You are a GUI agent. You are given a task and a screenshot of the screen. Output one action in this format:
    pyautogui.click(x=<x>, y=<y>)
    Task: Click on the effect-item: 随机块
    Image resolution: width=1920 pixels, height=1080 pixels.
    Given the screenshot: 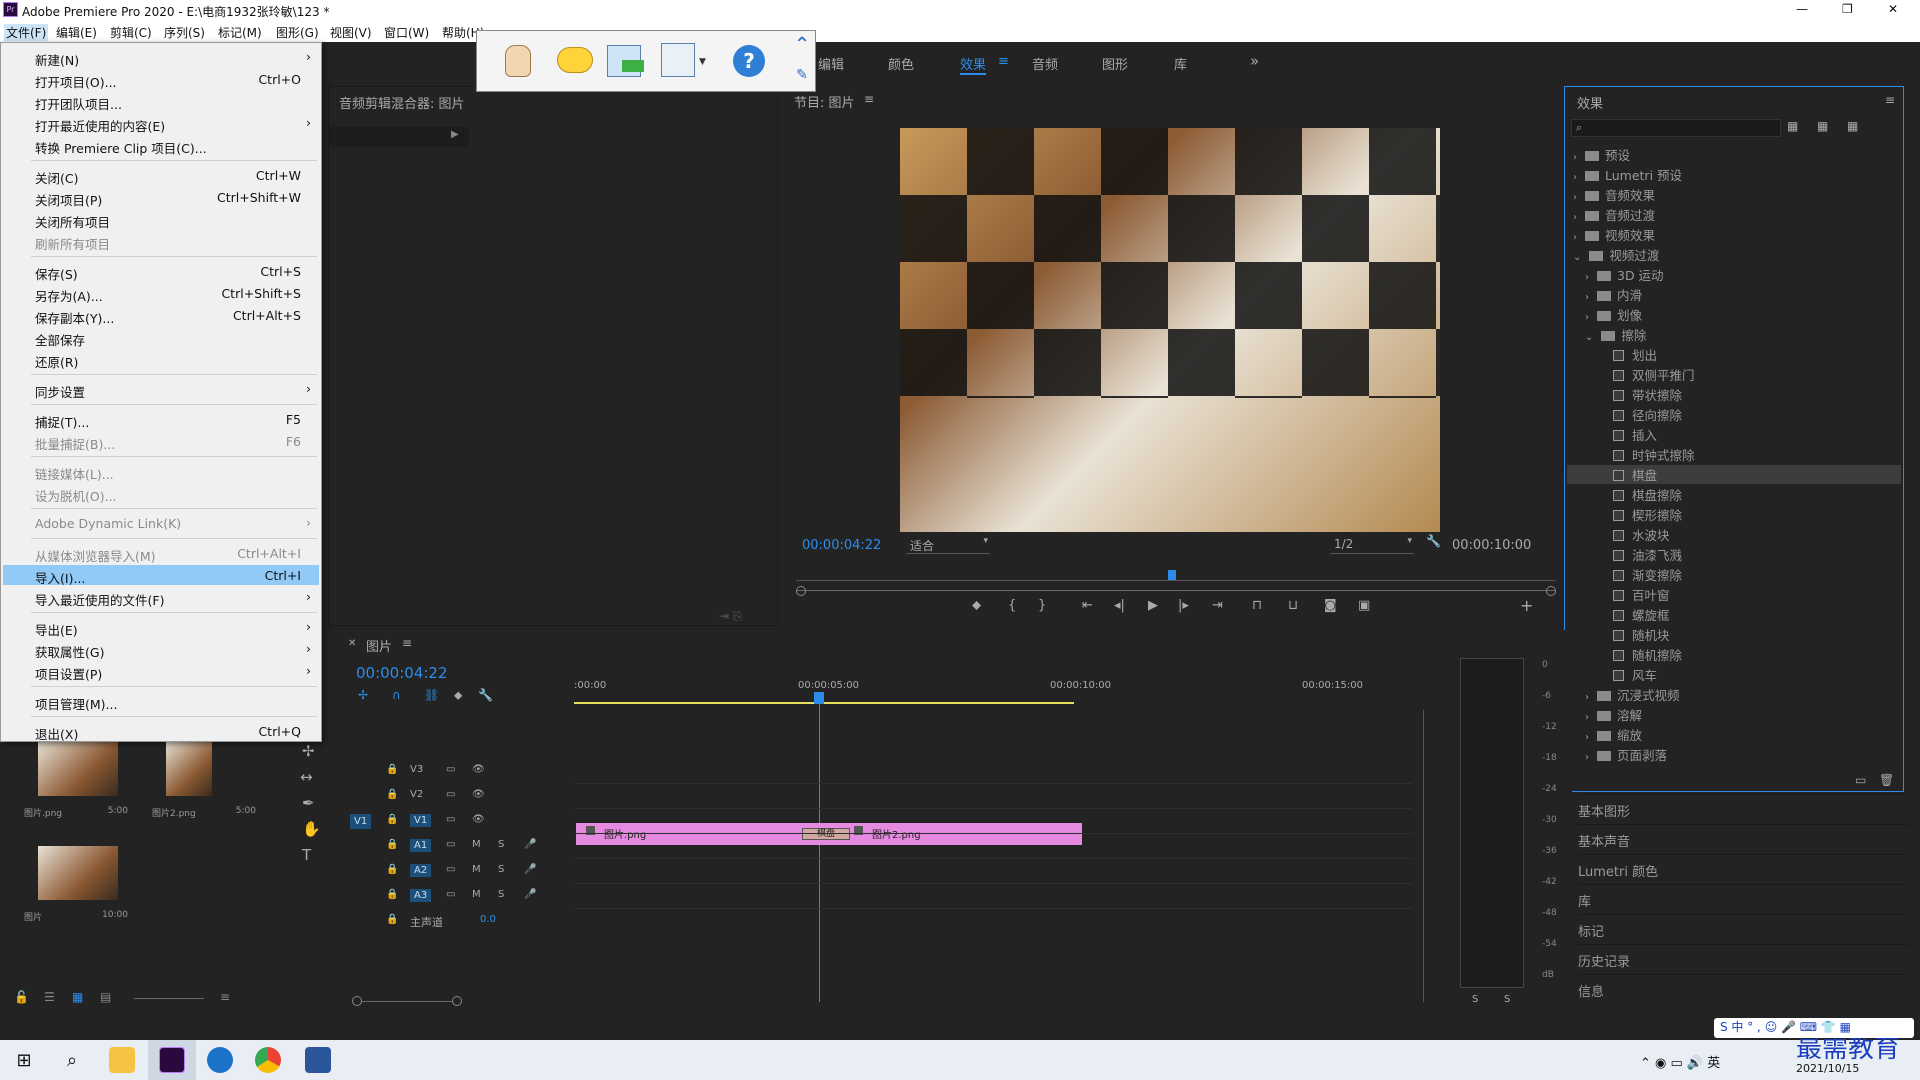 What is the action you would take?
    pyautogui.click(x=1641, y=634)
    